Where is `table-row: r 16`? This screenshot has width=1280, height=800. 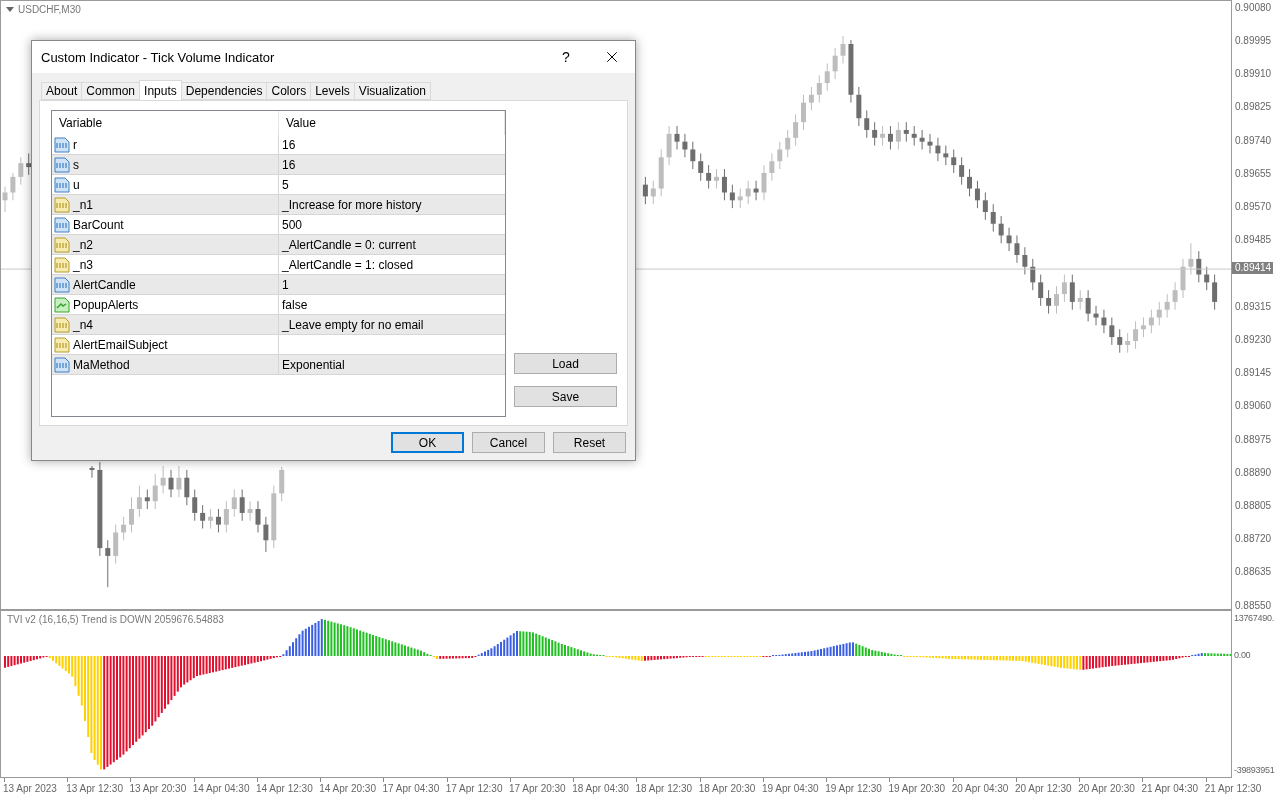
table-row: r 16 is located at coordinates (278, 145).